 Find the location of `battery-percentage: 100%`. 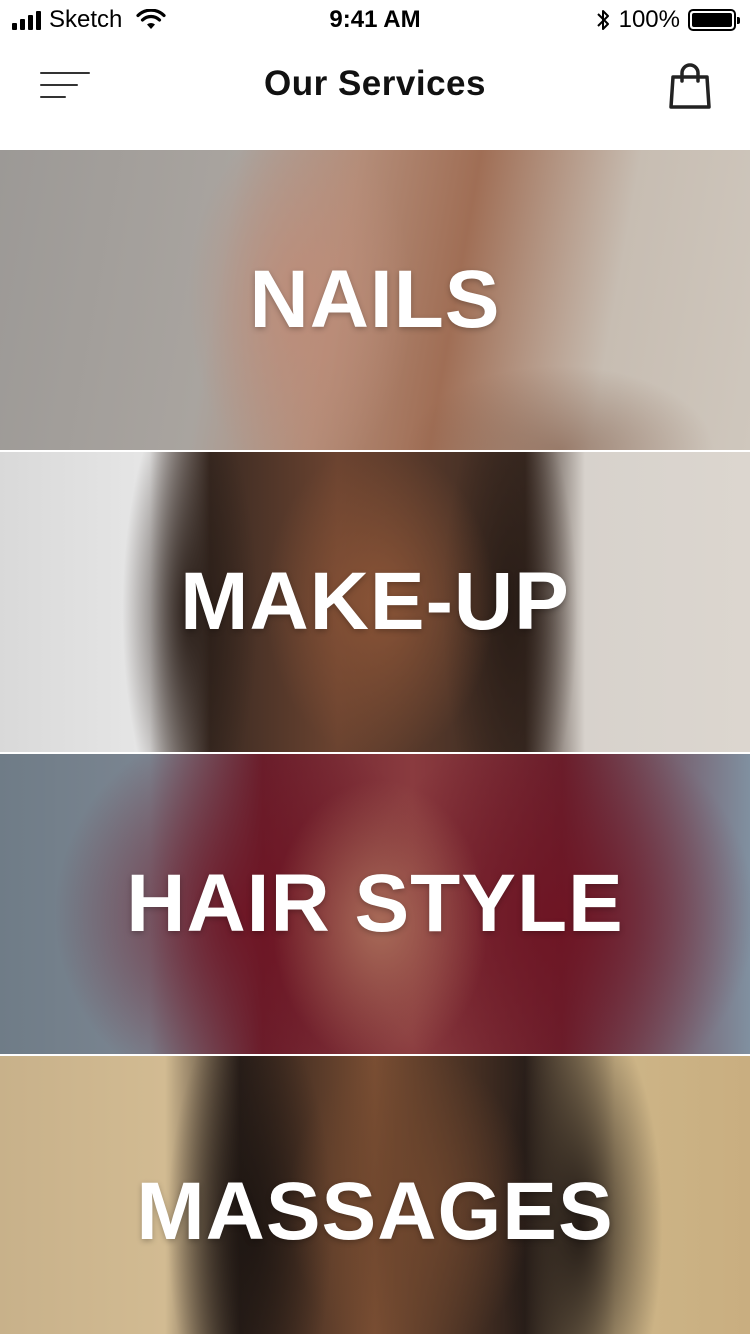

battery-percentage: 100% is located at coordinates (649, 19).